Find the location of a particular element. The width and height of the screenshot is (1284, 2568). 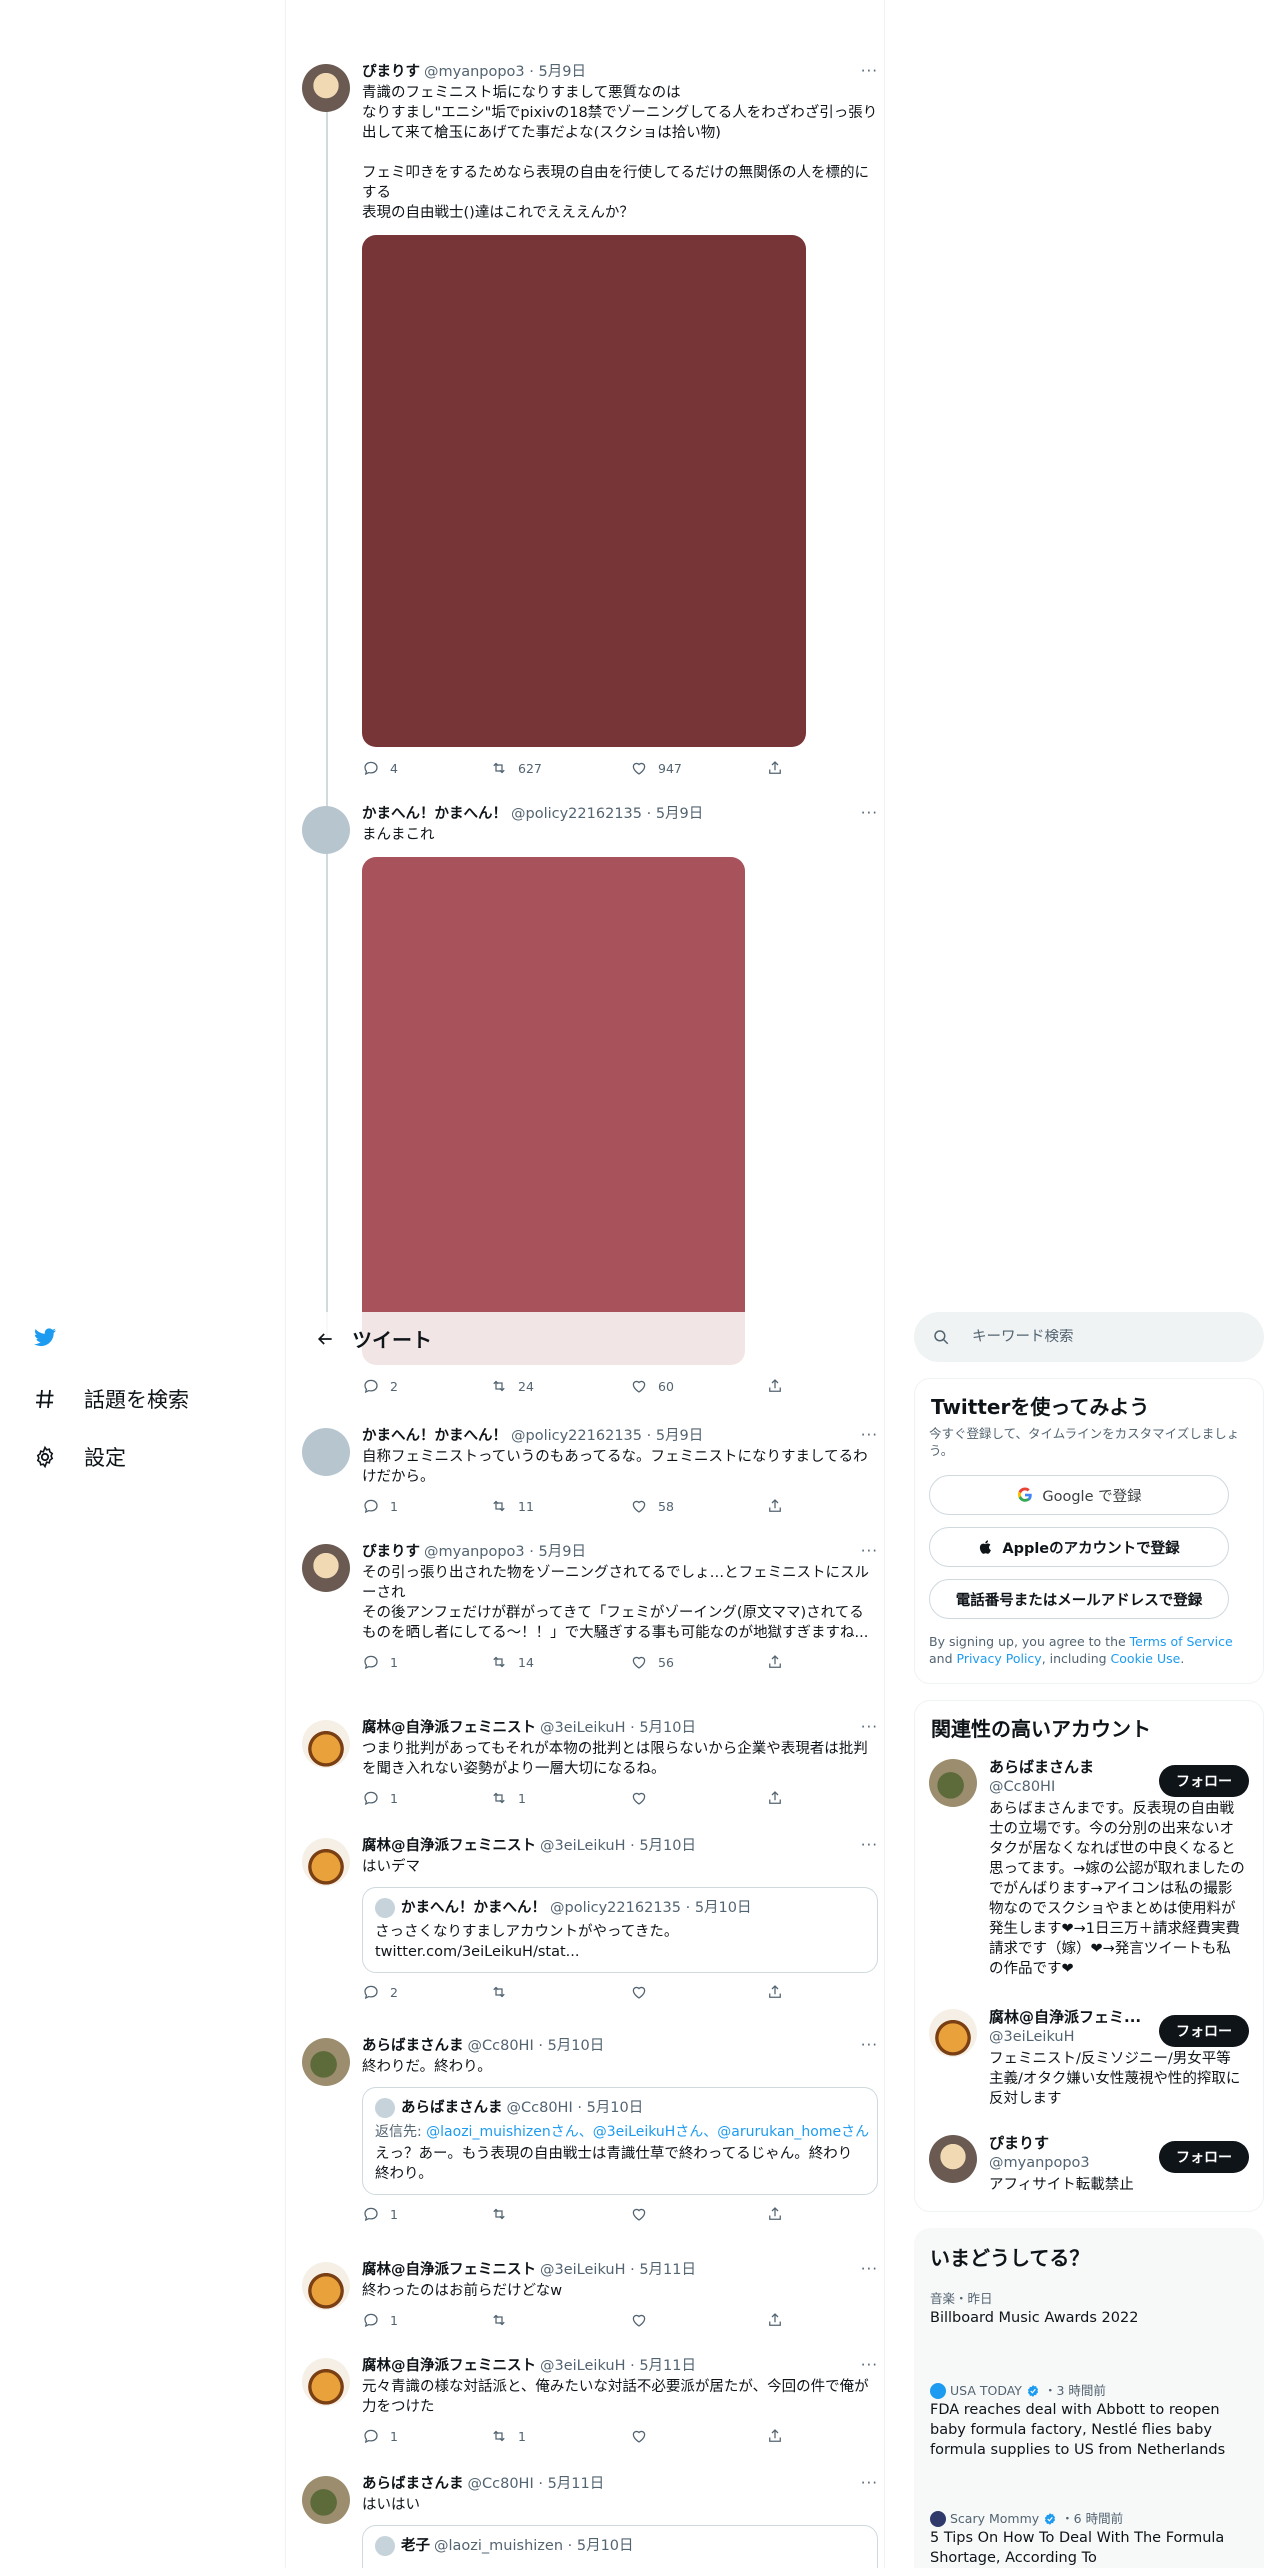

like-button: 947 is located at coordinates (656, 768).